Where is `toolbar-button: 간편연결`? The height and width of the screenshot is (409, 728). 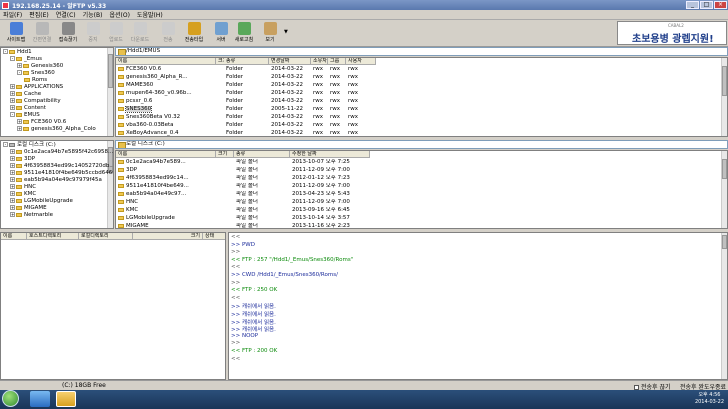
toolbar-button: 간편연결 is located at coordinates (42, 32).